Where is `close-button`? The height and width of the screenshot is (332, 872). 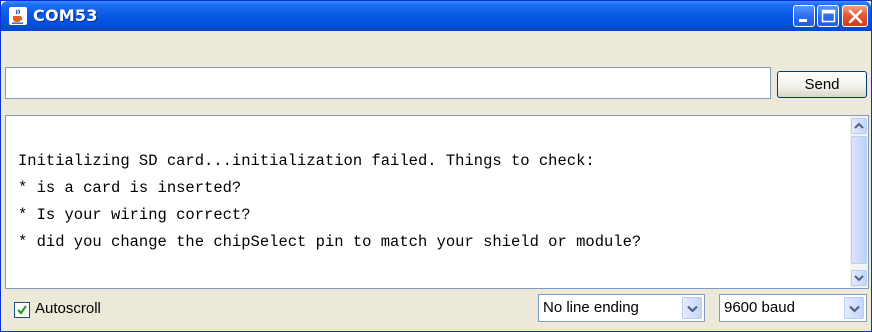
close-button is located at coordinates (855, 16).